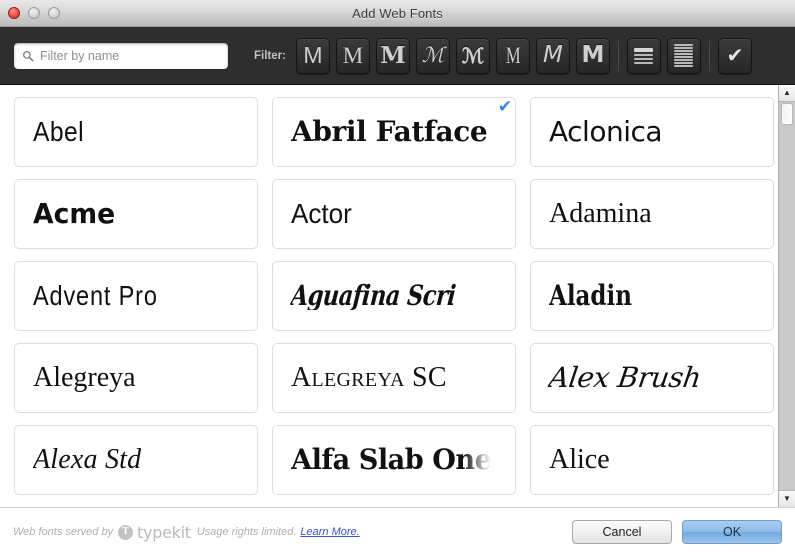 This screenshot has width=795, height=556. I want to click on filter-serif: M, so click(352, 55).